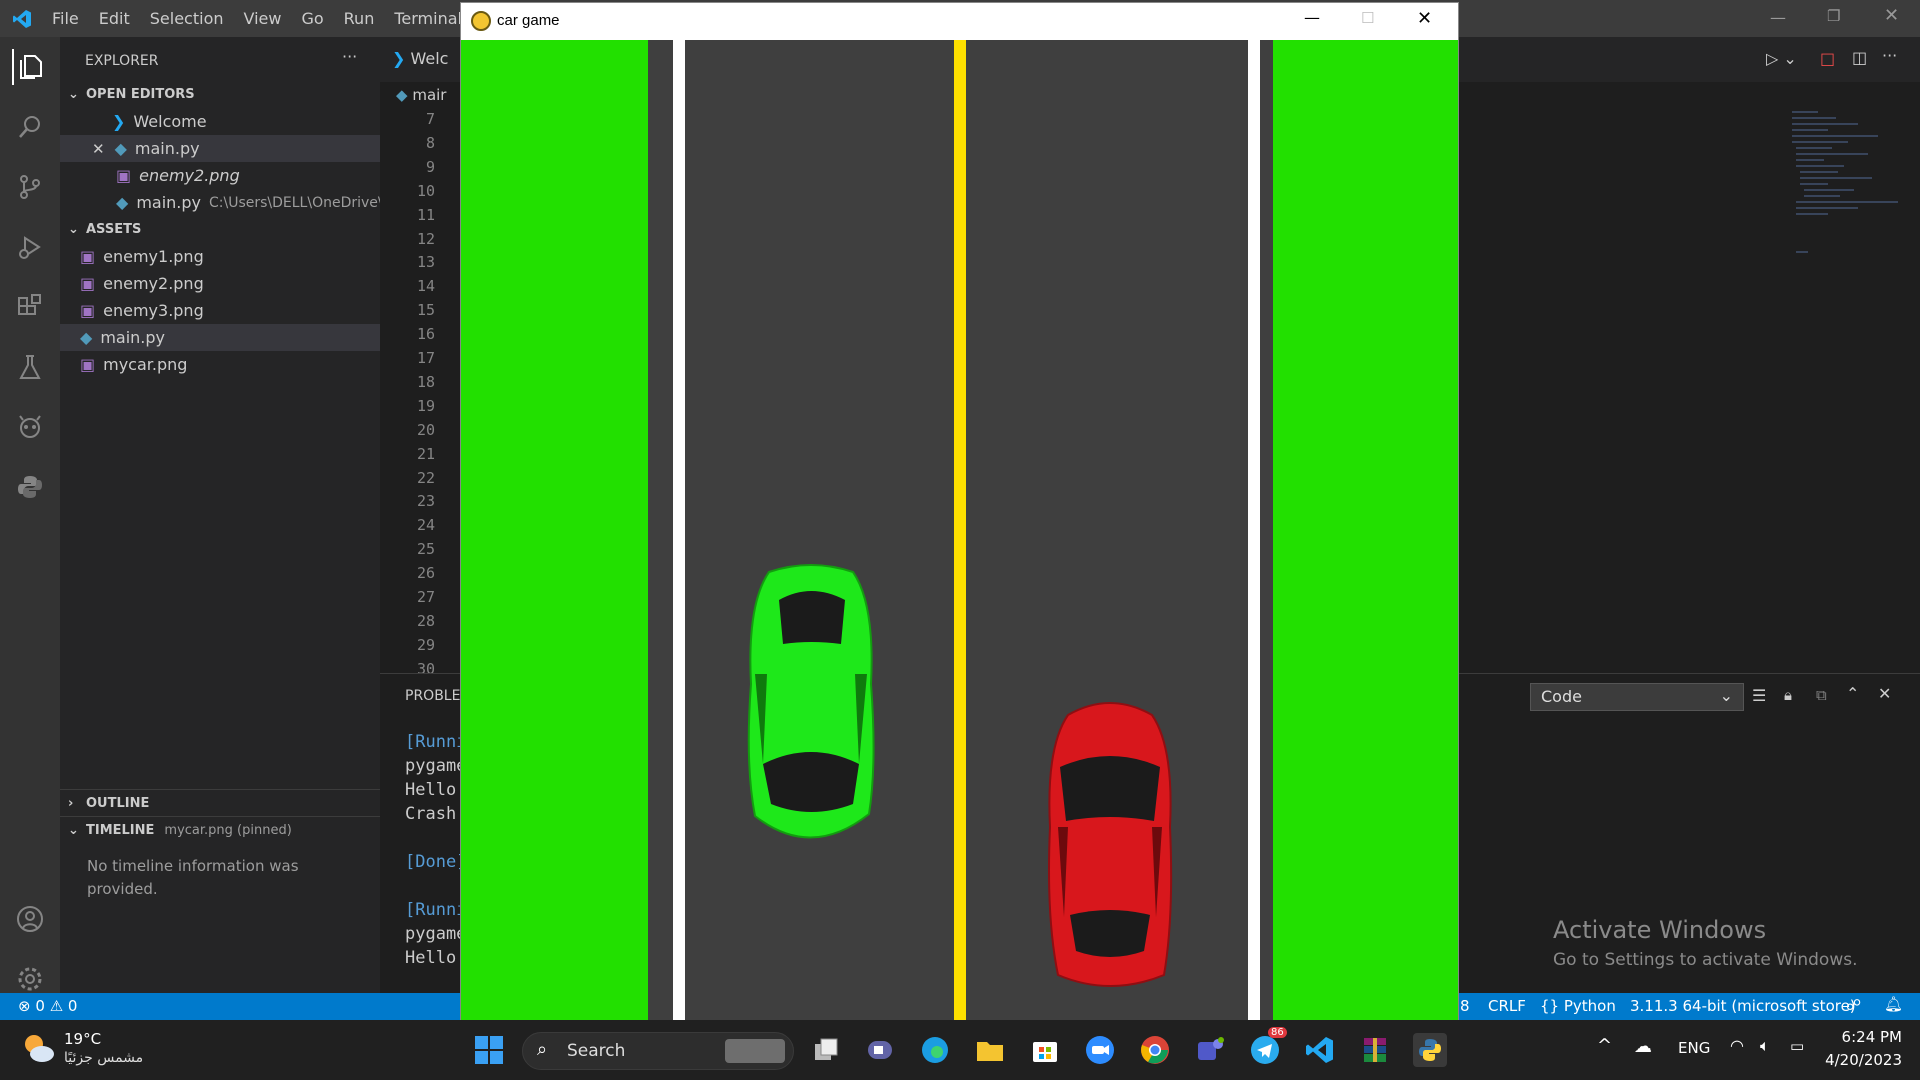 The height and width of the screenshot is (1080, 1920). What do you see at coordinates (1827, 58) in the screenshot?
I see `stop-button: □` at bounding box center [1827, 58].